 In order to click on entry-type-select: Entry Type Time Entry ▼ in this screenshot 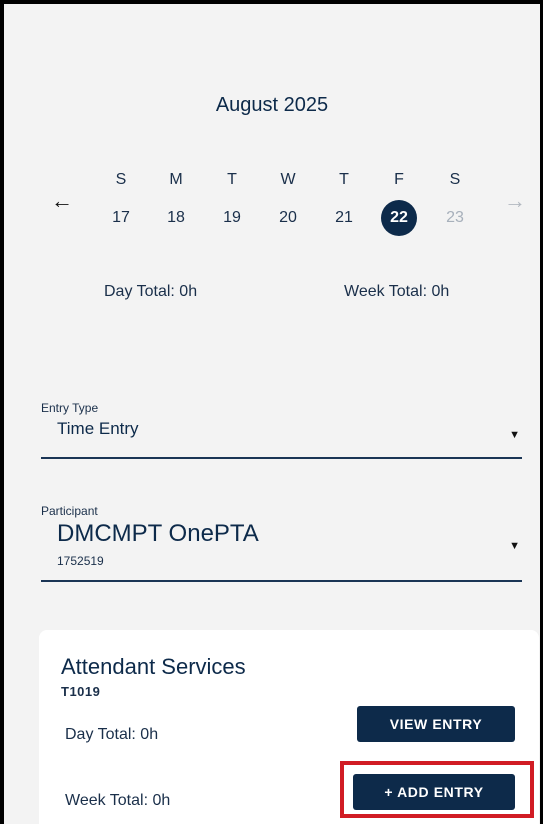, I will do `click(281, 430)`.